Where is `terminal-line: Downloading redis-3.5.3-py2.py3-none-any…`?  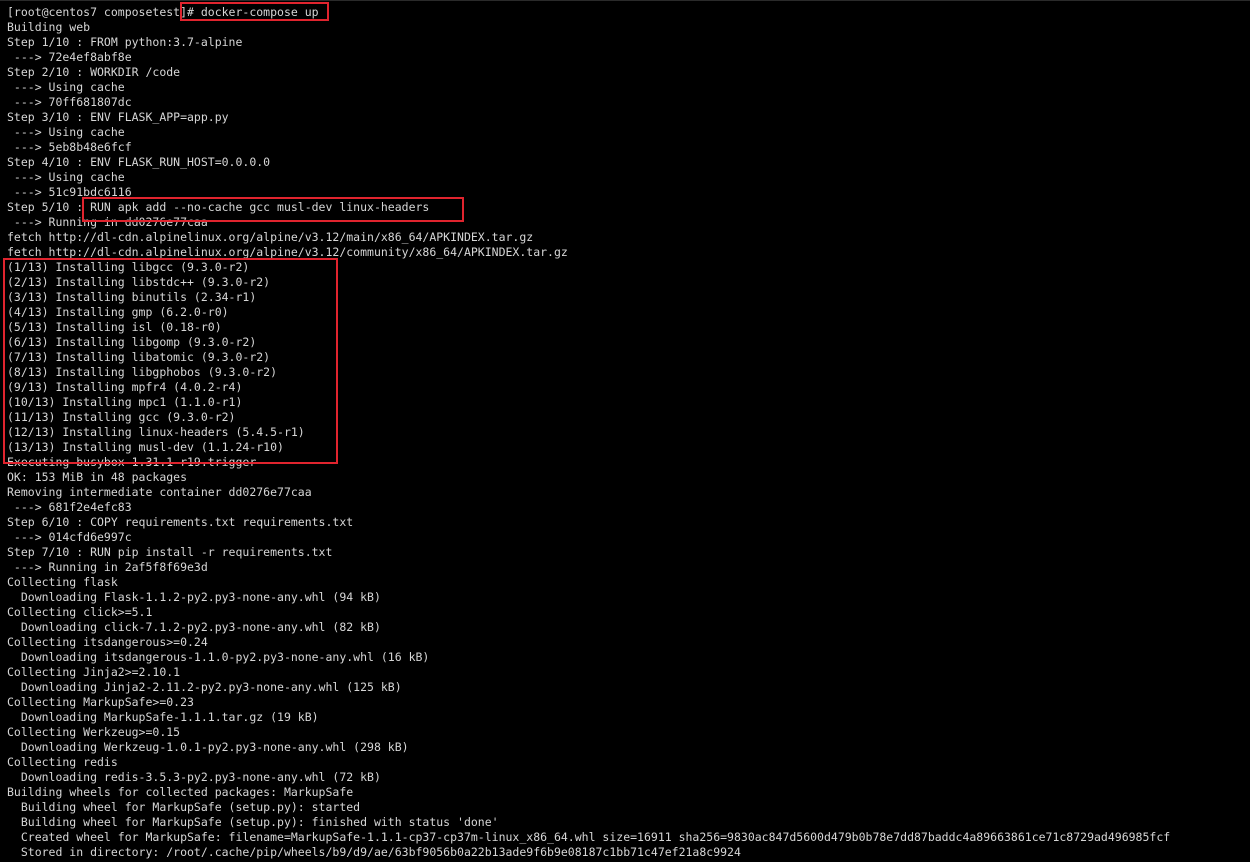
terminal-line: Downloading redis-3.5.3-py2.py3-none-any… is located at coordinates (194, 777).